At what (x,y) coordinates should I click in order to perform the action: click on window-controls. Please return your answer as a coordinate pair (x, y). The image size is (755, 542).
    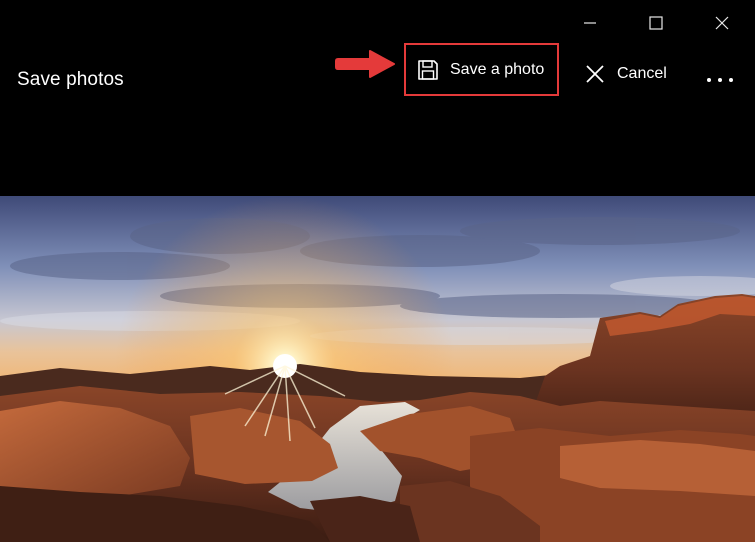
    Looking at the image, I should click on (656, 23).